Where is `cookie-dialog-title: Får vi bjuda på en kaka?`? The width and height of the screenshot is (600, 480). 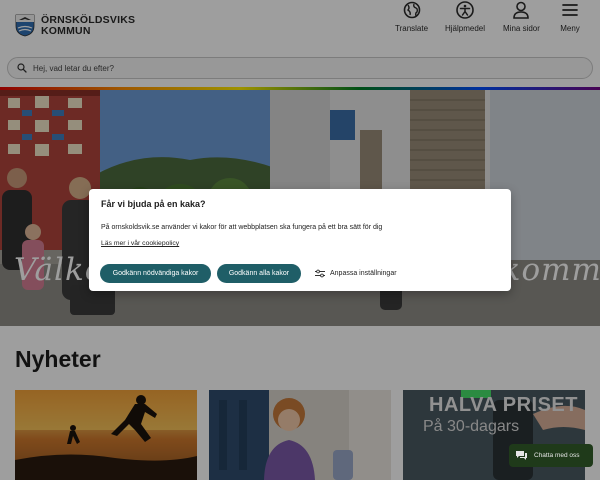
cookie-dialog-title: Får vi bjuda på en kaka? is located at coordinates (153, 204).